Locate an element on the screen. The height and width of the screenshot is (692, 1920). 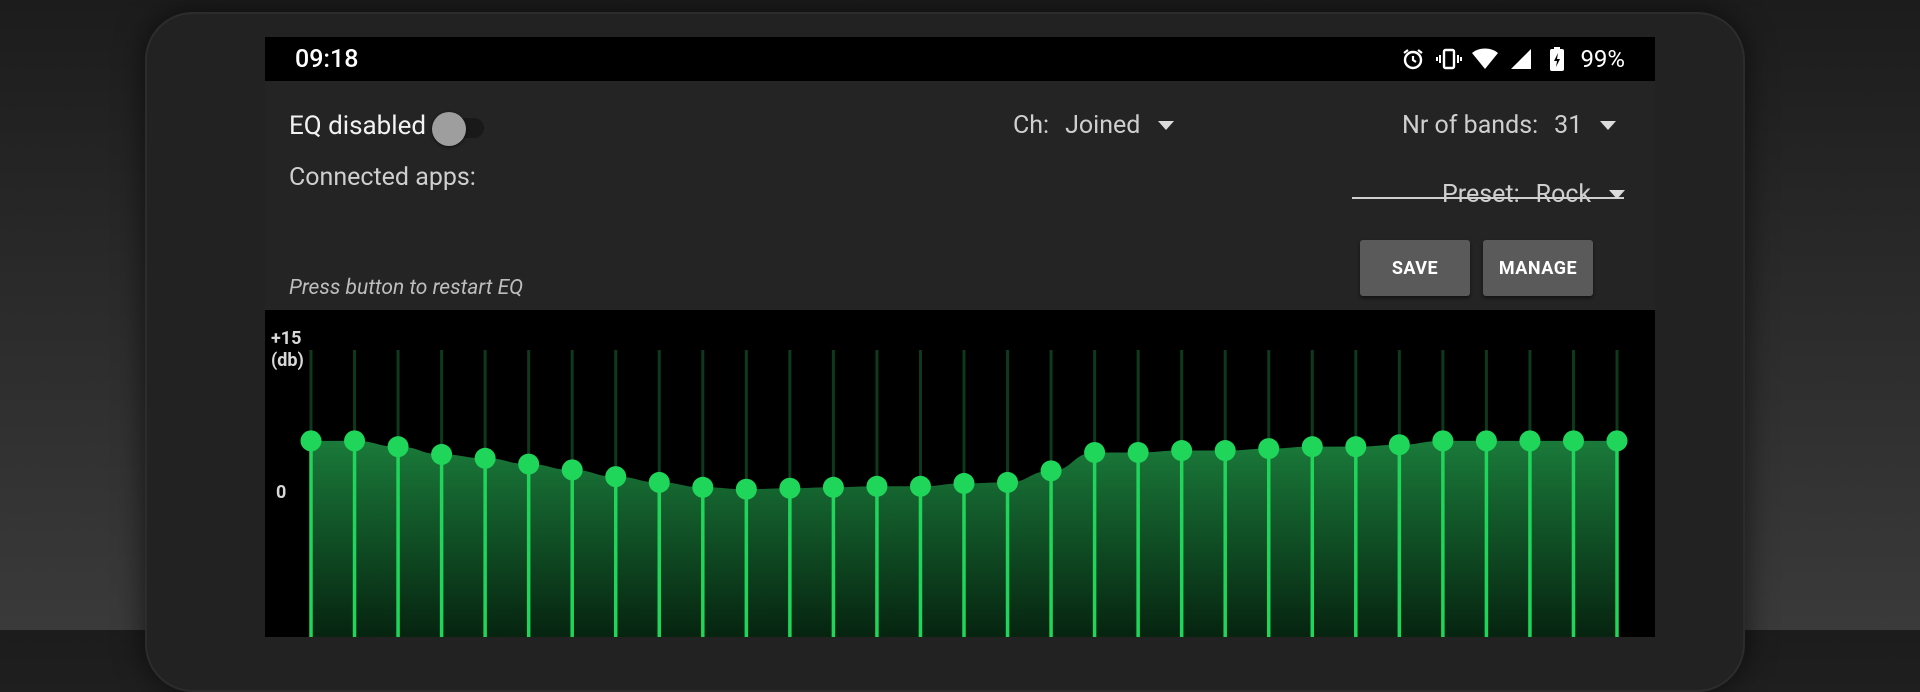
channel-dropdown: Ch: Joined is located at coordinates (1094, 125).